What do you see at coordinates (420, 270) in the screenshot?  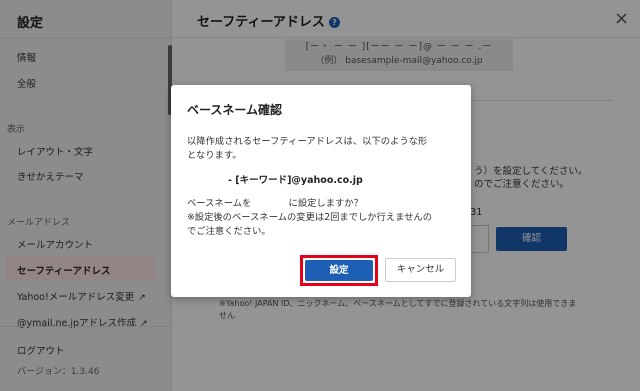 I see `cancel-button: キャンセル` at bounding box center [420, 270].